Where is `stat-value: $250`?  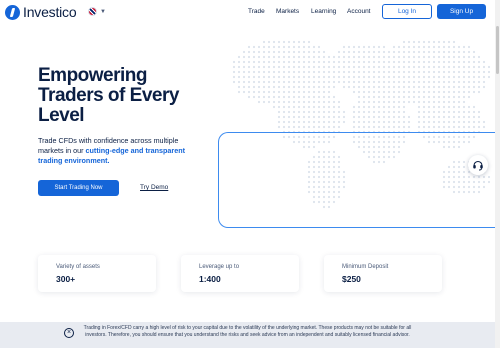 stat-value: $250 is located at coordinates (351, 279).